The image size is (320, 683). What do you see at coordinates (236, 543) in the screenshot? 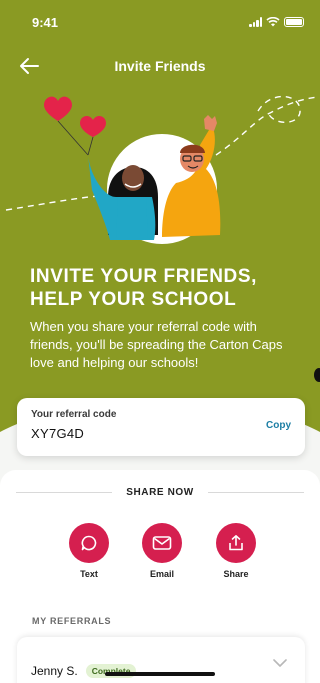
I see `share-icon` at bounding box center [236, 543].